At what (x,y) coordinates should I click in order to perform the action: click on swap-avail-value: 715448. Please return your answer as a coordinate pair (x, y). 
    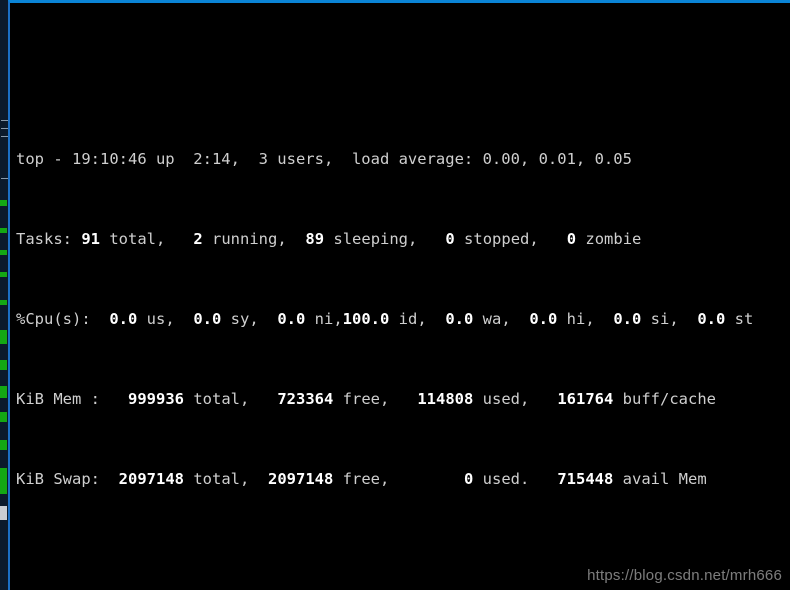
    Looking at the image, I should click on (585, 479).